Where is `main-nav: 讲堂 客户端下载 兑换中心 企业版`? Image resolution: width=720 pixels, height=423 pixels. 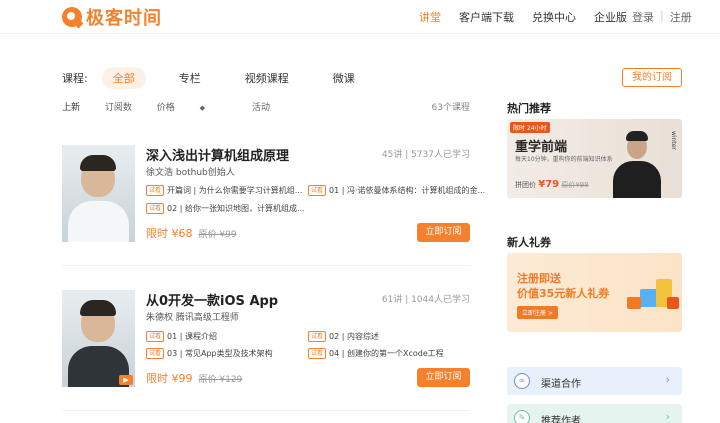
main-nav: 讲堂 客户端下载 兑换中心 企业版 is located at coordinates (532, 17).